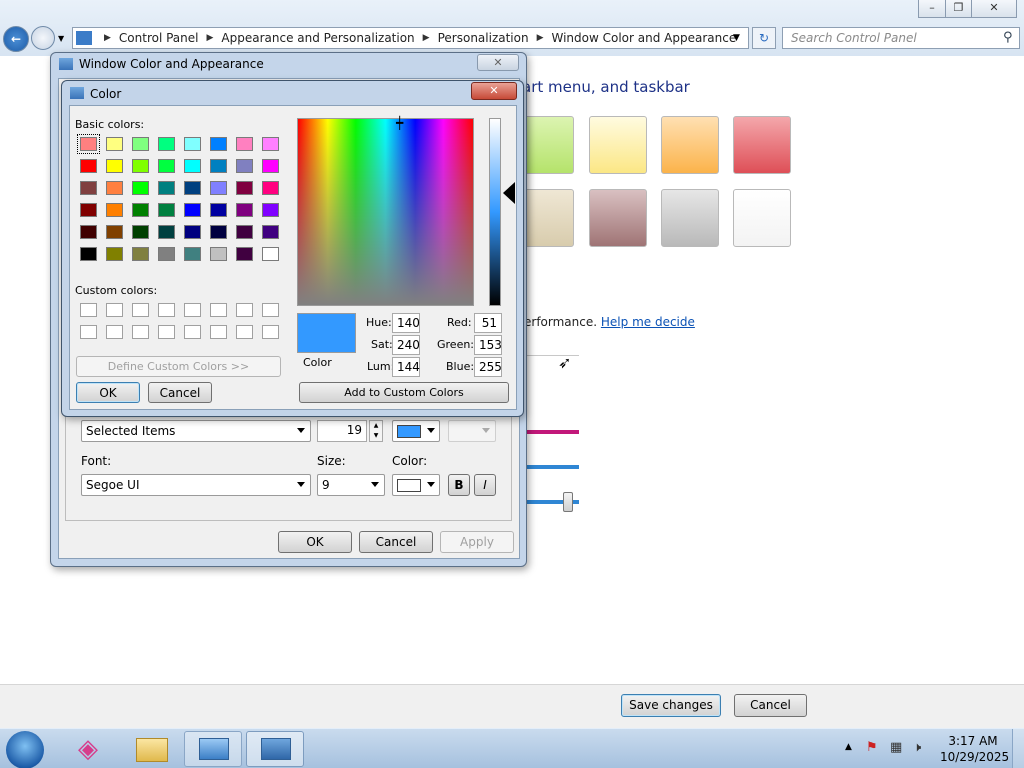 The height and width of the screenshot is (768, 1024). I want to click on color-ok-button: OK, so click(108, 392).